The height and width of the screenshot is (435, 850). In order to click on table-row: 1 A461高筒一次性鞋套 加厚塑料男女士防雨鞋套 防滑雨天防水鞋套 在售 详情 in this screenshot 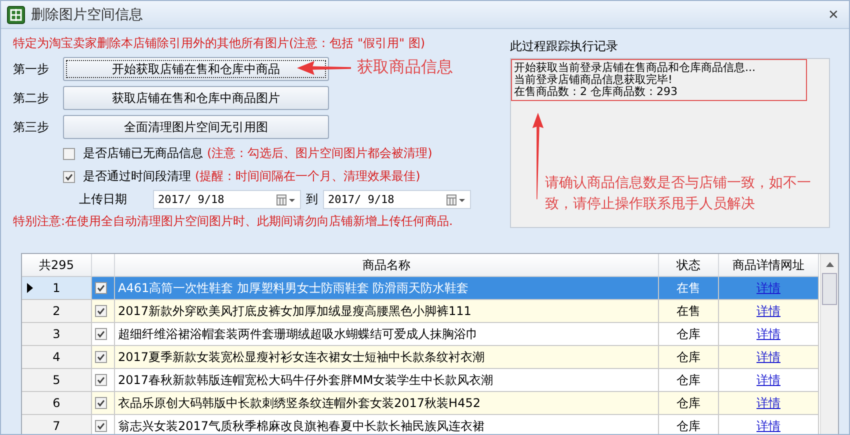, I will do `click(420, 288)`.